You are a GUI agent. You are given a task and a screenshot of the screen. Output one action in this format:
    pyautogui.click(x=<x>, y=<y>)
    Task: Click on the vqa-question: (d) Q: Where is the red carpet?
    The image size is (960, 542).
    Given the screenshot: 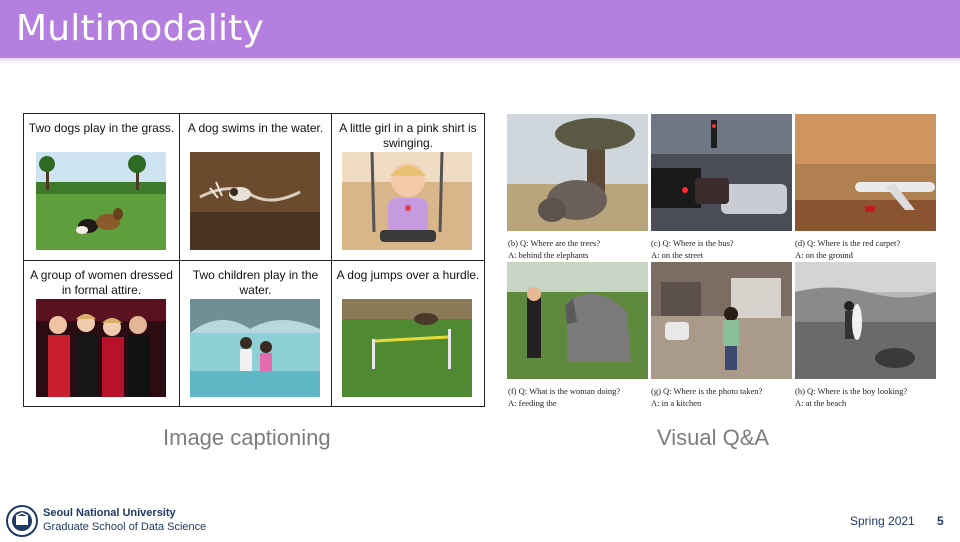 What is the action you would take?
    pyautogui.click(x=848, y=243)
    